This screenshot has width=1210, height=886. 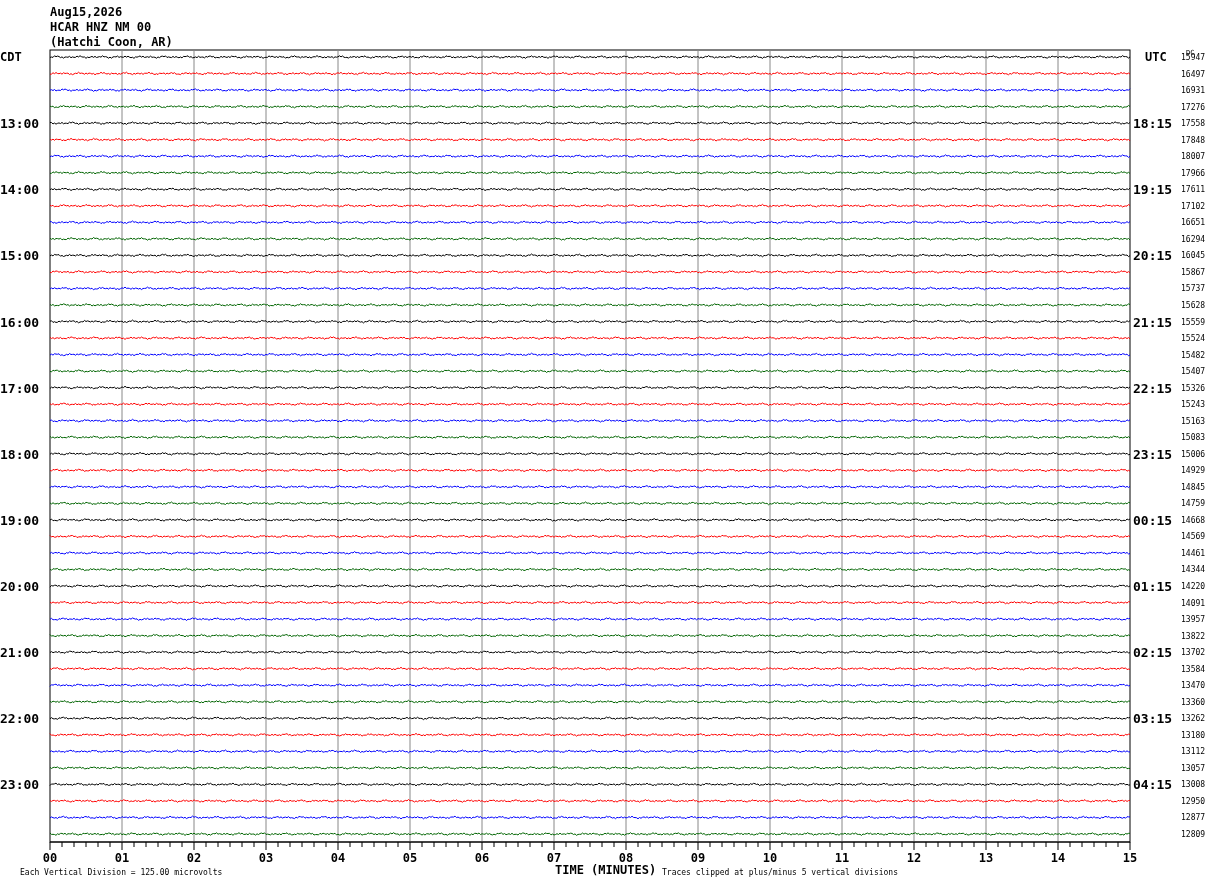 I want to click on dc-value: 13057, so click(x=1193, y=768).